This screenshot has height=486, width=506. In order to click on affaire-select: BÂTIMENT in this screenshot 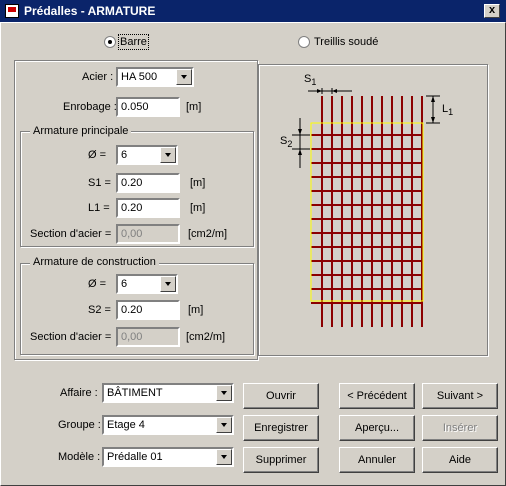, I will do `click(168, 393)`.